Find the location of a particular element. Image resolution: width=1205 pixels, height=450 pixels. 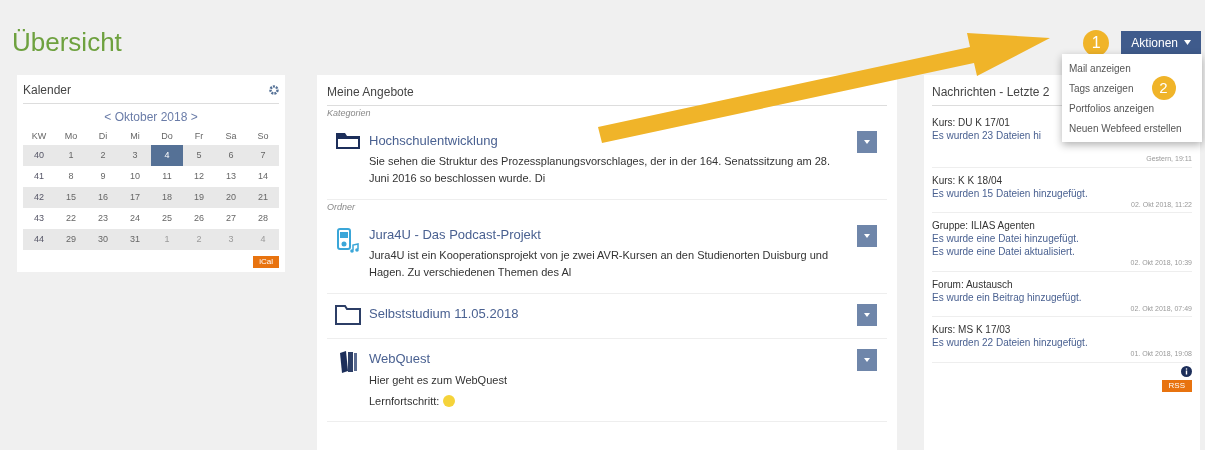

calendar-day: 19 is located at coordinates (199, 197).